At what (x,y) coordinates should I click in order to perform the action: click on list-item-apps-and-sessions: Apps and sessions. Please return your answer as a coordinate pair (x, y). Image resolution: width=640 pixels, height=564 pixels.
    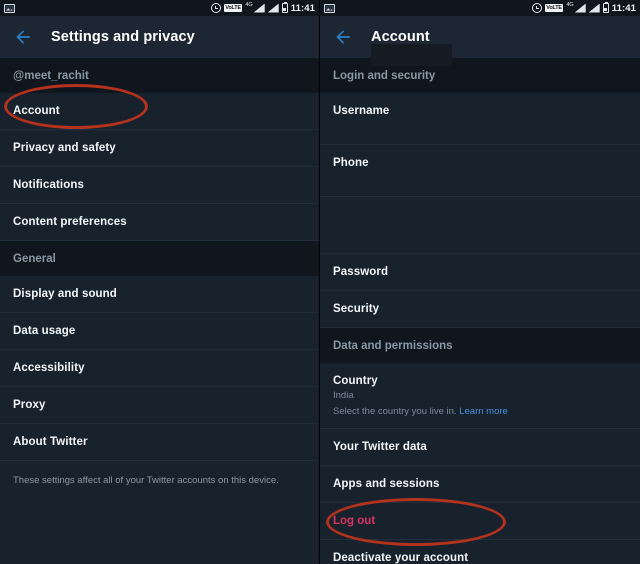
    Looking at the image, I should click on (480, 484).